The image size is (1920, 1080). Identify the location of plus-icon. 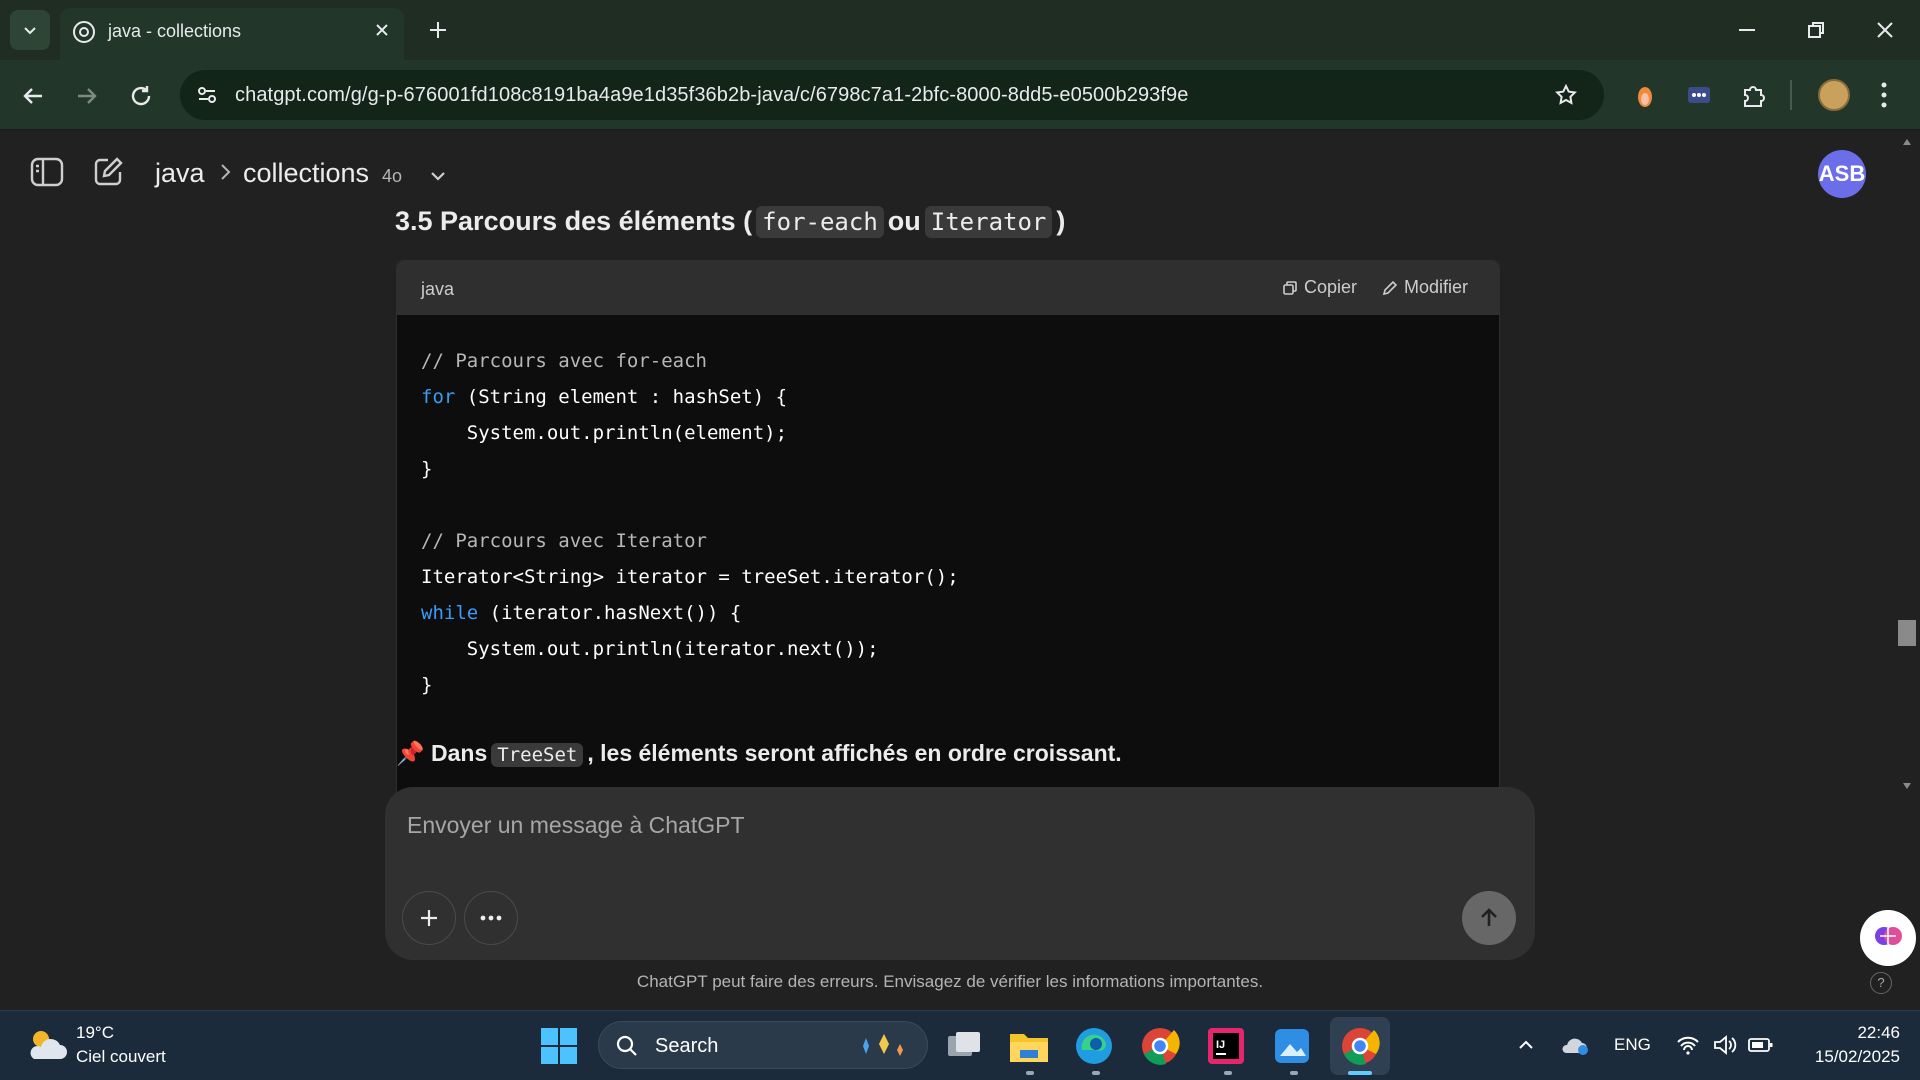
(429, 918).